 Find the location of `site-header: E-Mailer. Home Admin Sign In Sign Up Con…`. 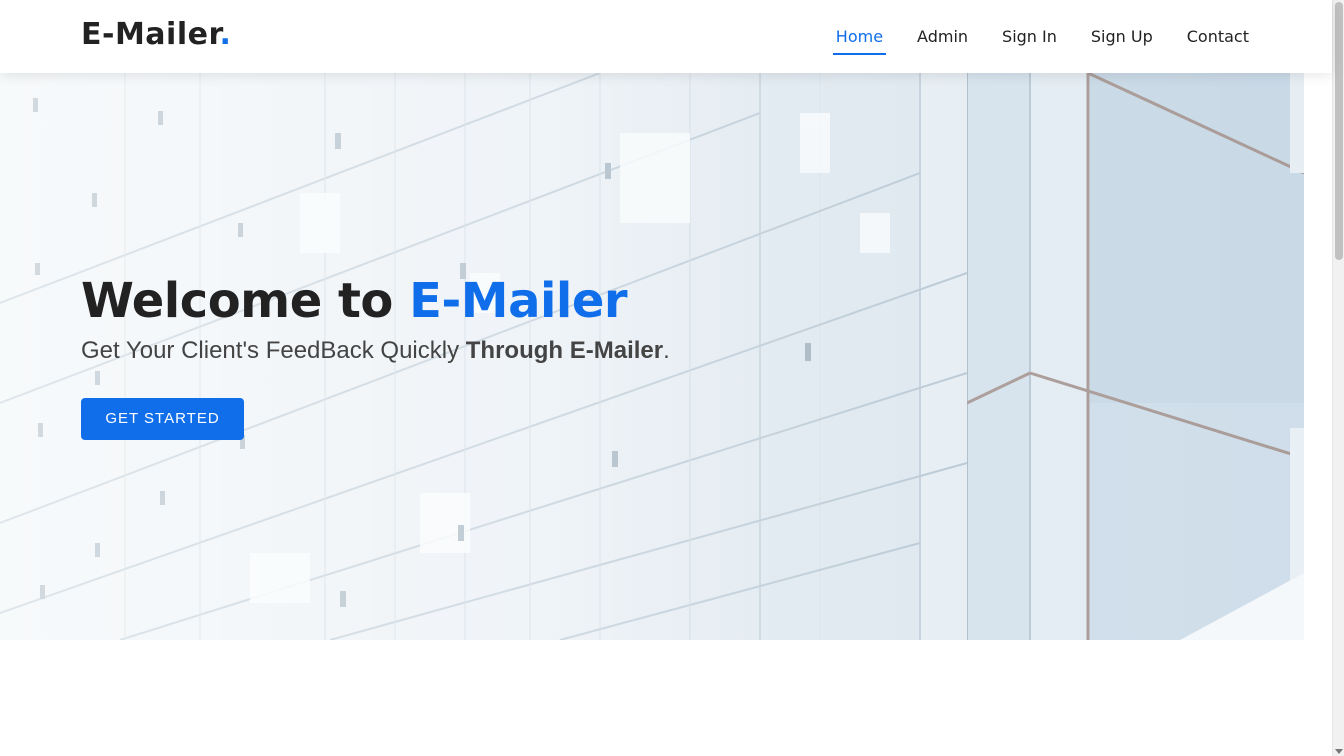

site-header: E-Mailer. Home Admin Sign In Sign Up Con… is located at coordinates (666, 36).